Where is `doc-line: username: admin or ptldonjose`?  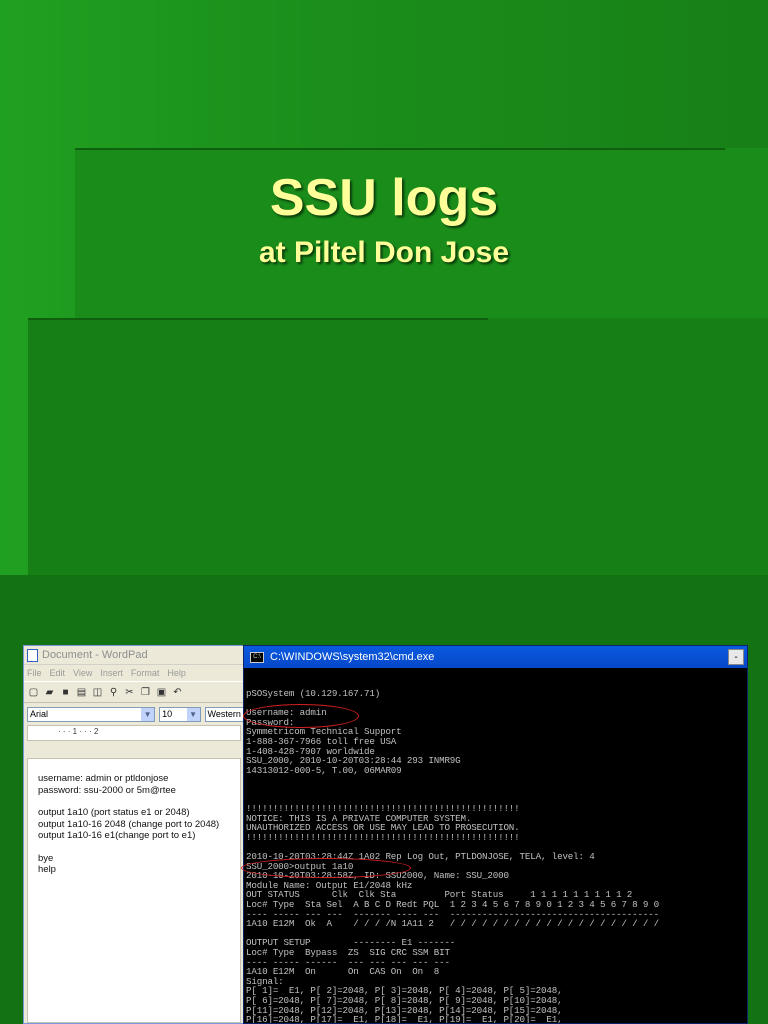
doc-line: username: admin or ptldonjose is located at coordinates (103, 778).